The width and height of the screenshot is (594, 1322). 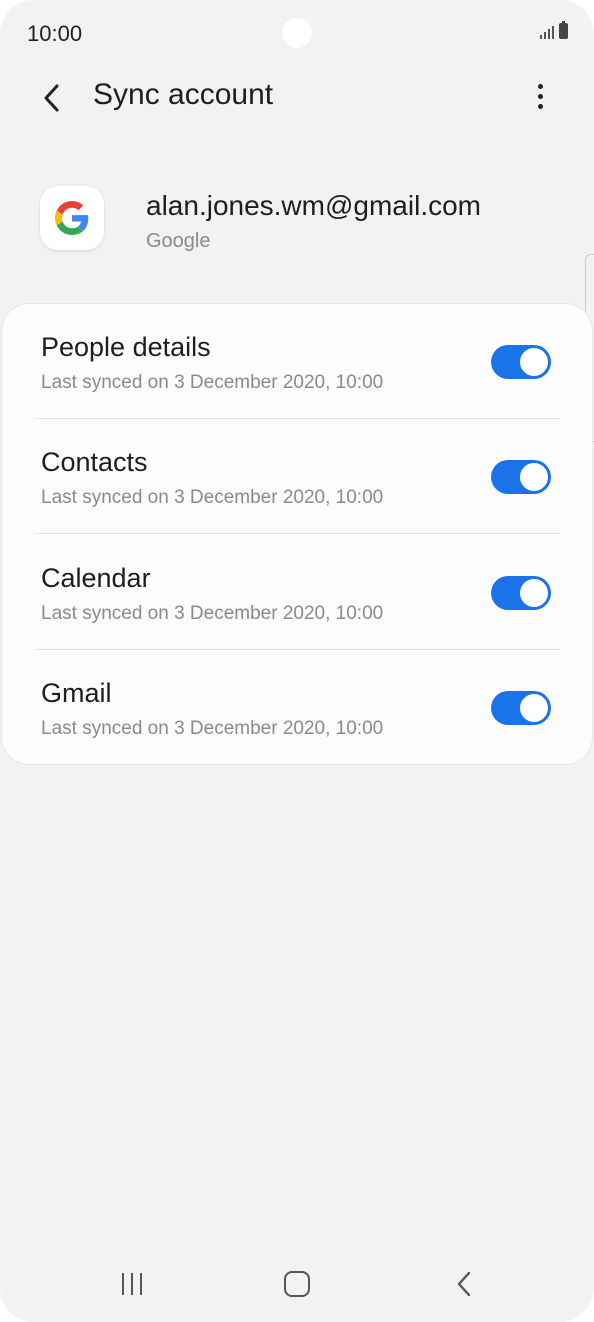 I want to click on battery-icon, so click(x=563, y=30).